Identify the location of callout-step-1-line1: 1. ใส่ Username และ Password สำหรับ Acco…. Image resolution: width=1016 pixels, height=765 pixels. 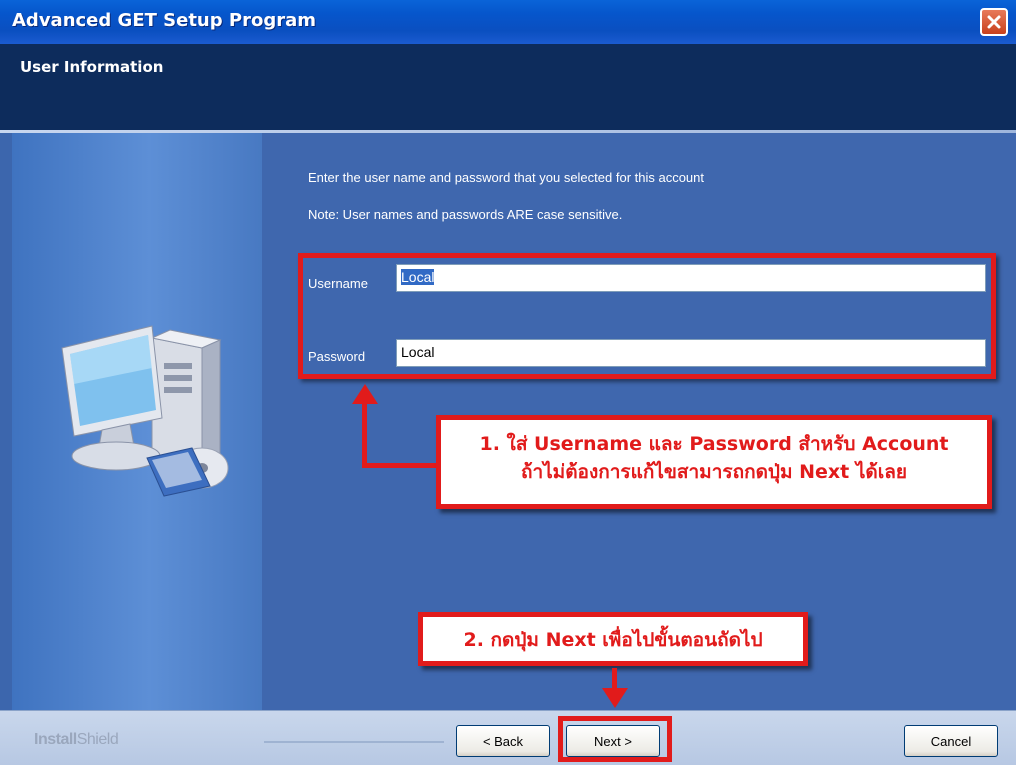
(714, 444).